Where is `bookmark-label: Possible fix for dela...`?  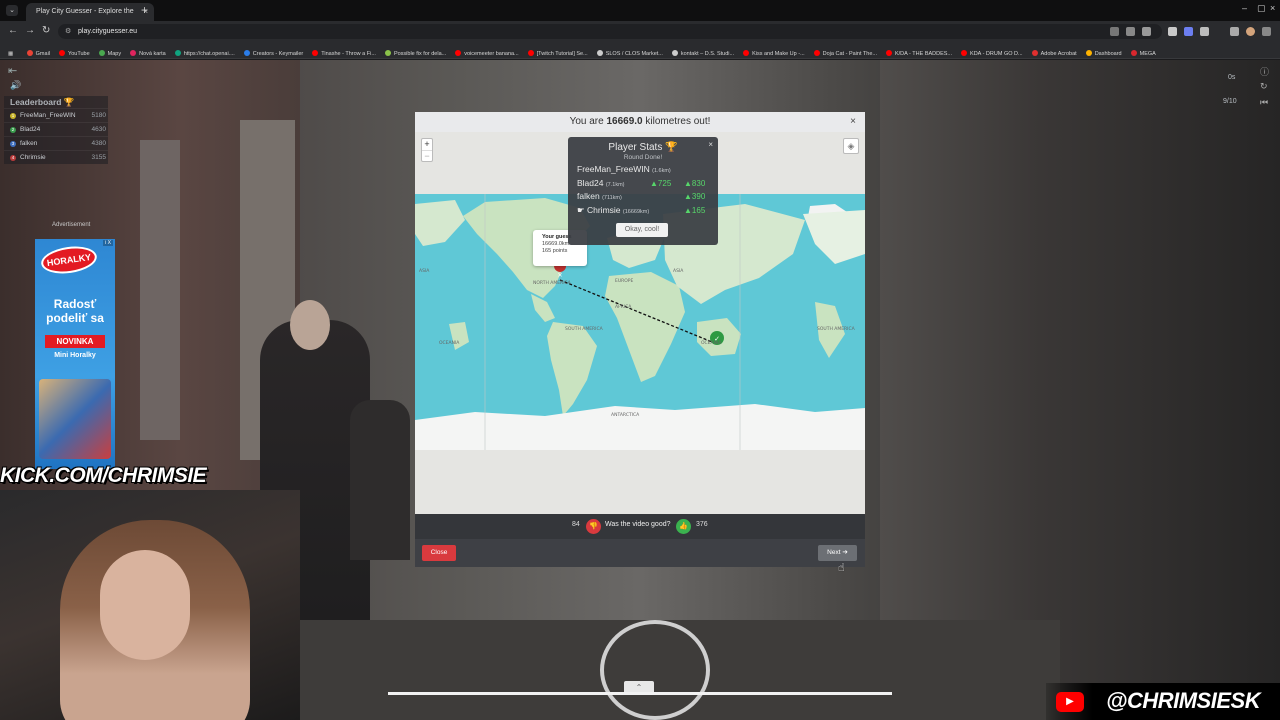 bookmark-label: Possible fix for dela... is located at coordinates (420, 54).